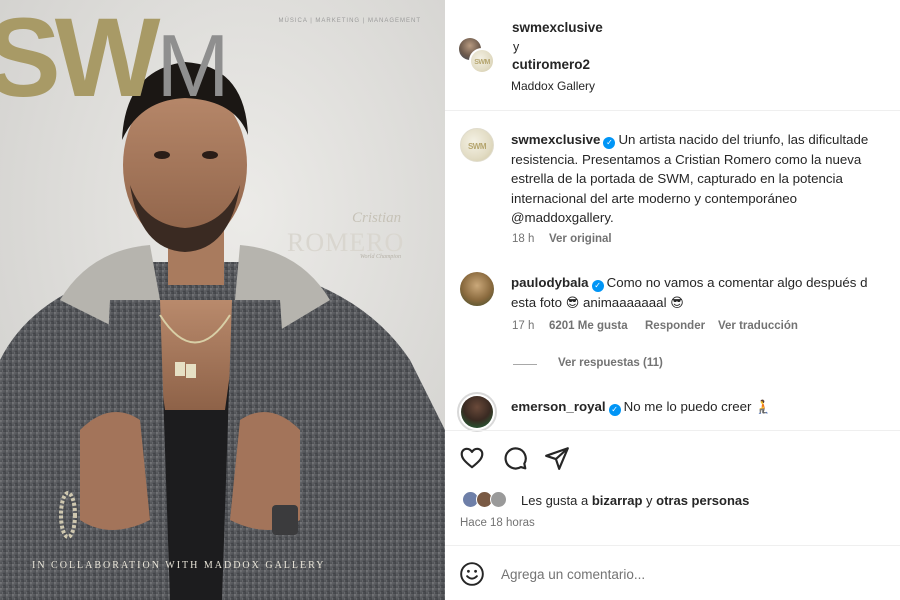 This screenshot has width=900, height=600. Describe the element at coordinates (758, 326) in the screenshot. I see `translate-link: Ver traducción` at that location.